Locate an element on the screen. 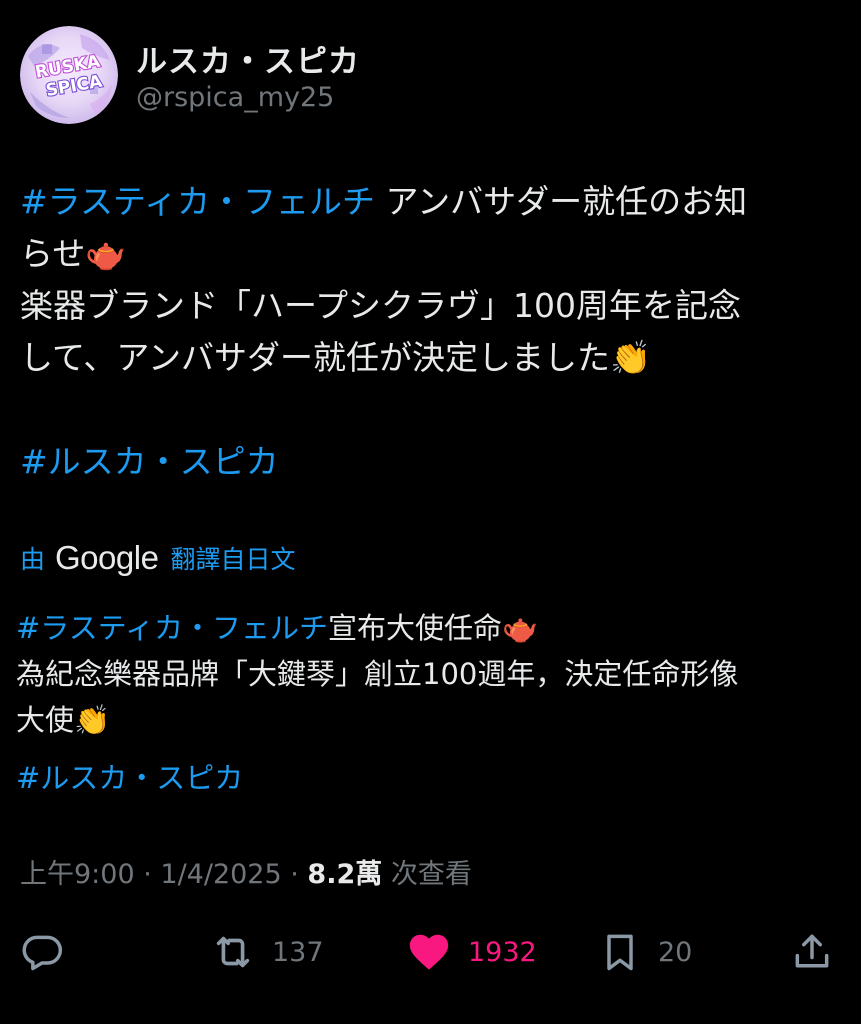 The height and width of the screenshot is (1024, 861). translated-segment: 大使 is located at coordinates (45, 720).